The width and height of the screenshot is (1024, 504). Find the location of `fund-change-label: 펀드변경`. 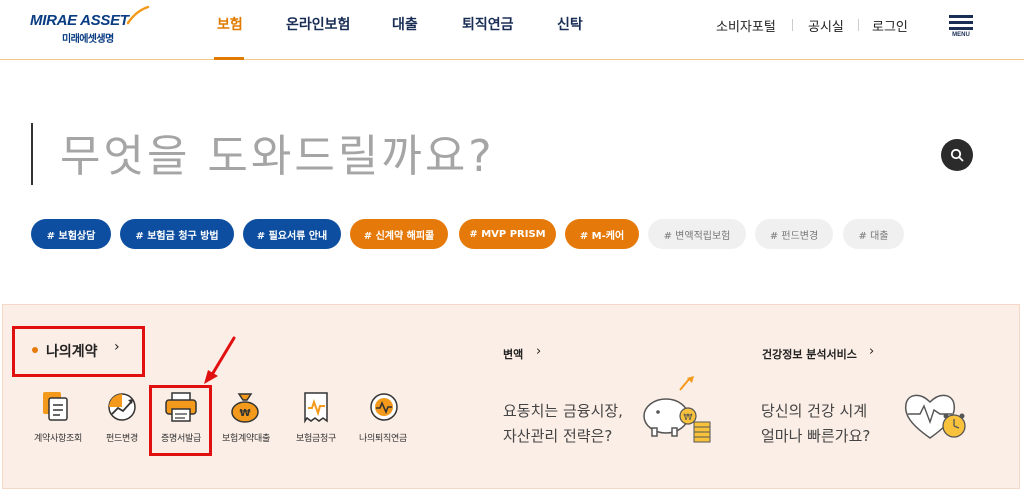

fund-change-label: 펀드변경 is located at coordinates (122, 437).